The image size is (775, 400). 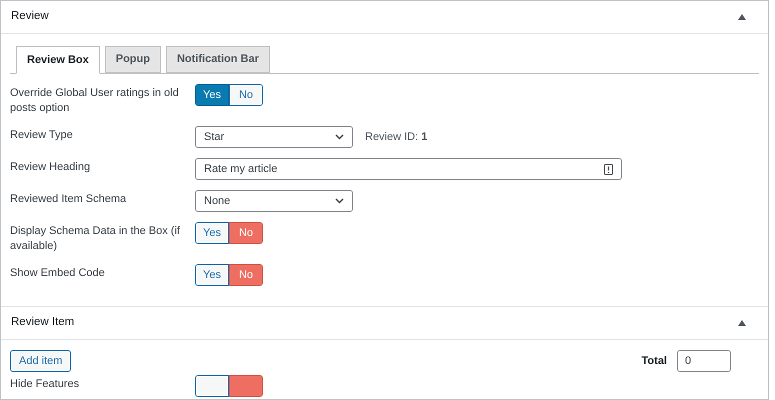 What do you see at coordinates (95, 101) in the screenshot?
I see `field-label: Override Global User ratings in old posts option` at bounding box center [95, 101].